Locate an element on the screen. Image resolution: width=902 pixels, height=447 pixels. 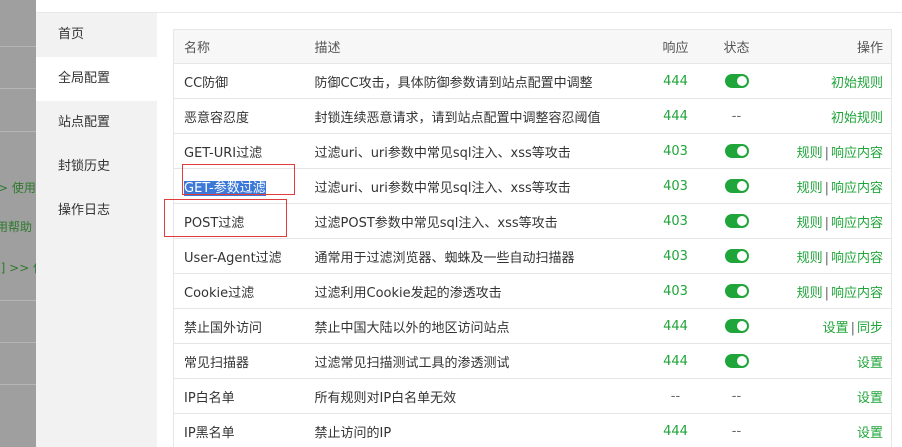
table-row: CC防御 防御CC攻击，具体防御参数请到站点配置中调整 444 初始规则 is located at coordinates (532, 81).